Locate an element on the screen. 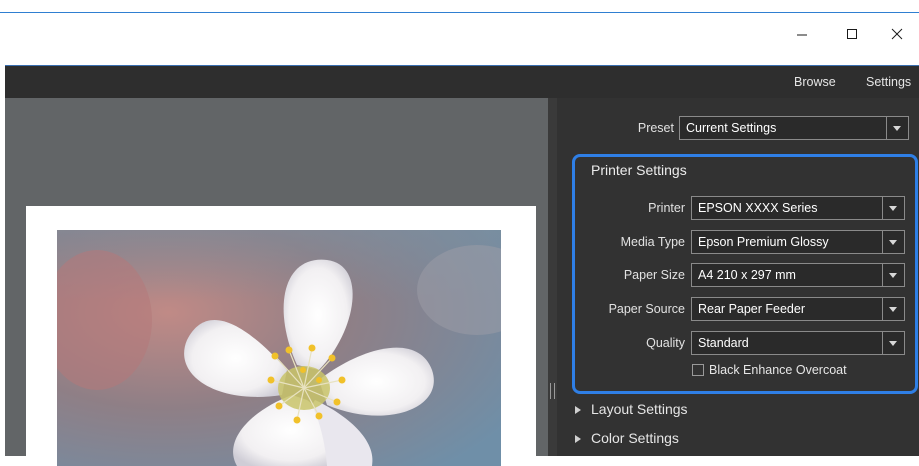  media-type-label: Media Type is located at coordinates (652, 242).